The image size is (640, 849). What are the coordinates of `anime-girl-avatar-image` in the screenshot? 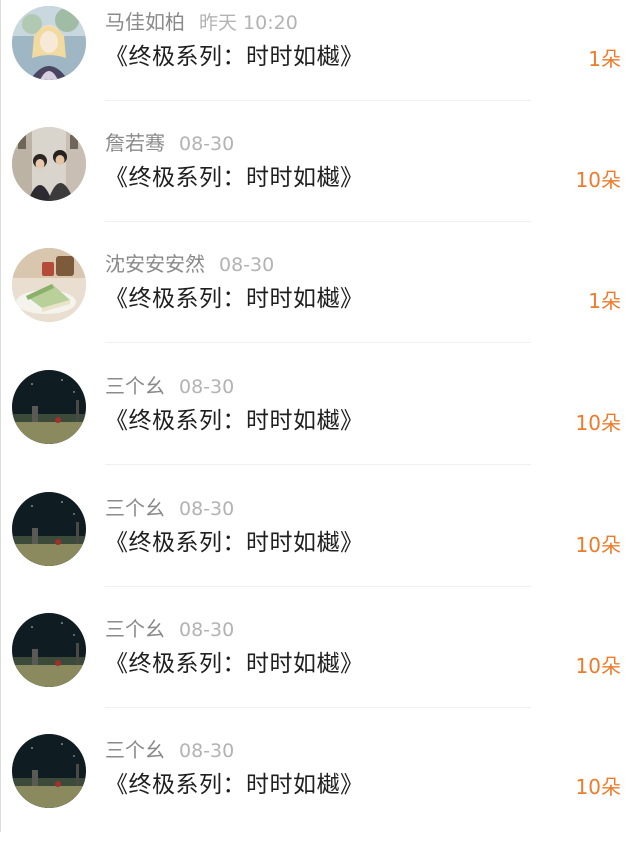 It's located at (49, 43).